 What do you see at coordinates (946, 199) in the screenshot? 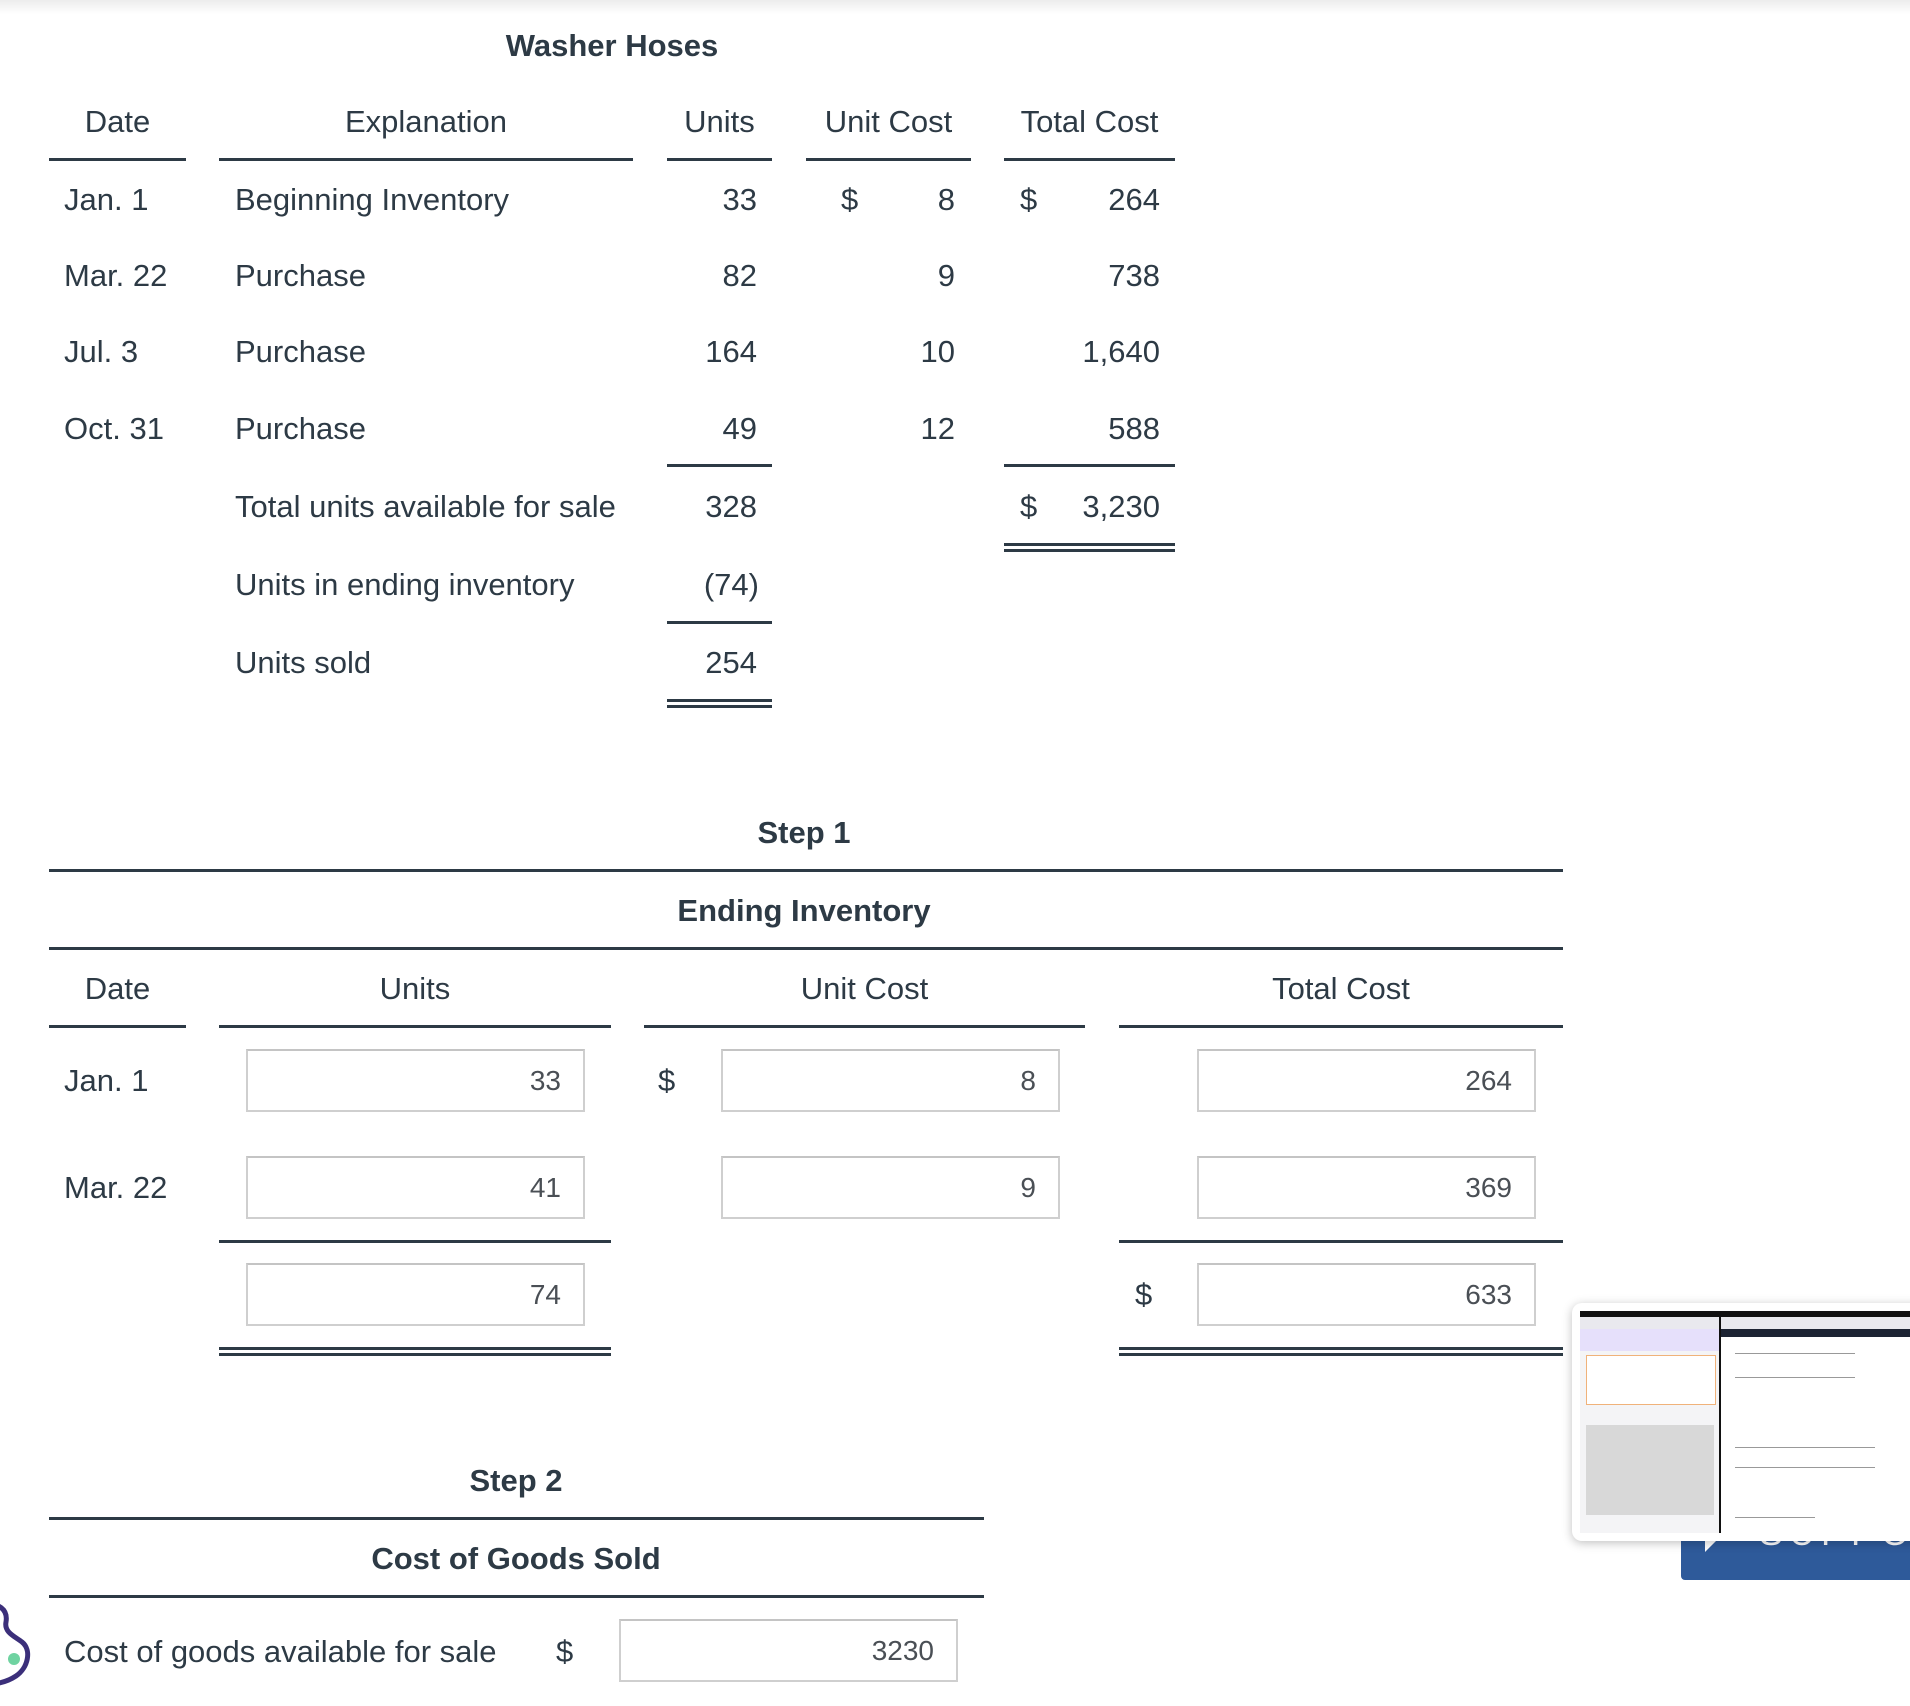
I see `row-unit-cost: 8` at bounding box center [946, 199].